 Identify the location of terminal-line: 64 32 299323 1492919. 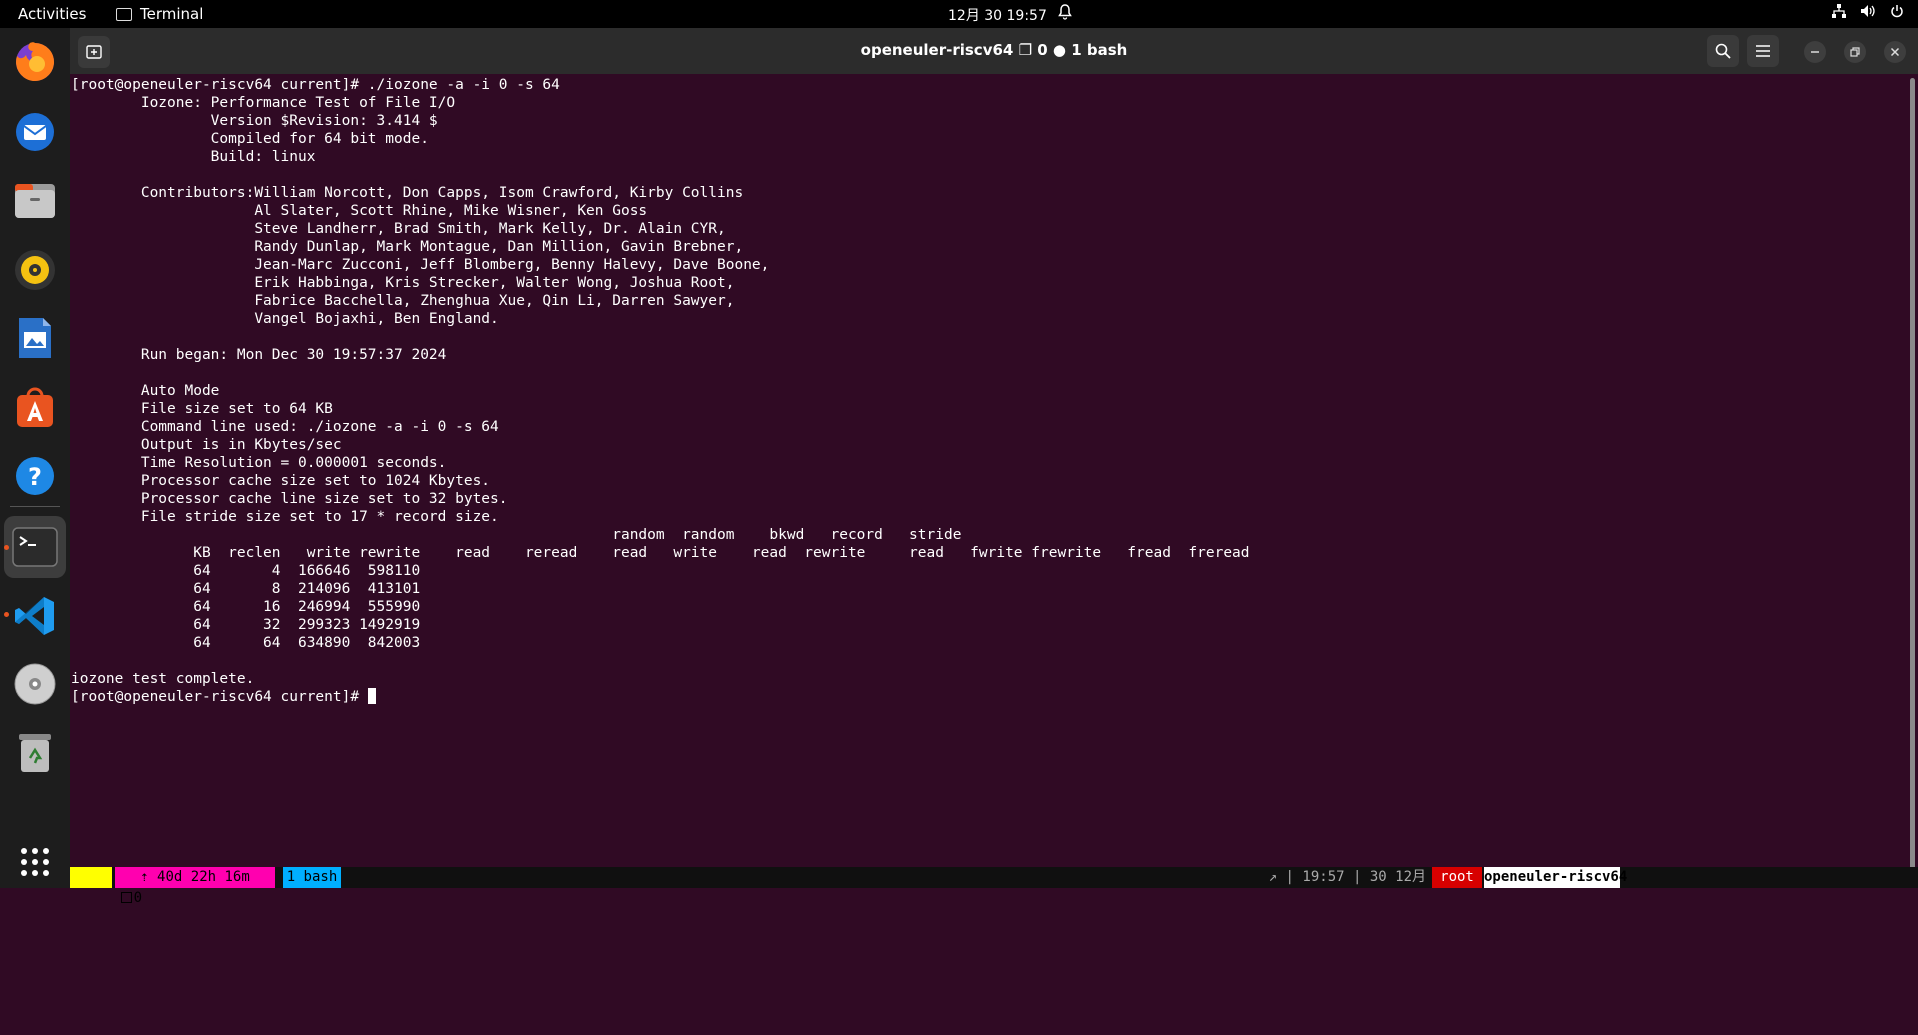
(246, 625).